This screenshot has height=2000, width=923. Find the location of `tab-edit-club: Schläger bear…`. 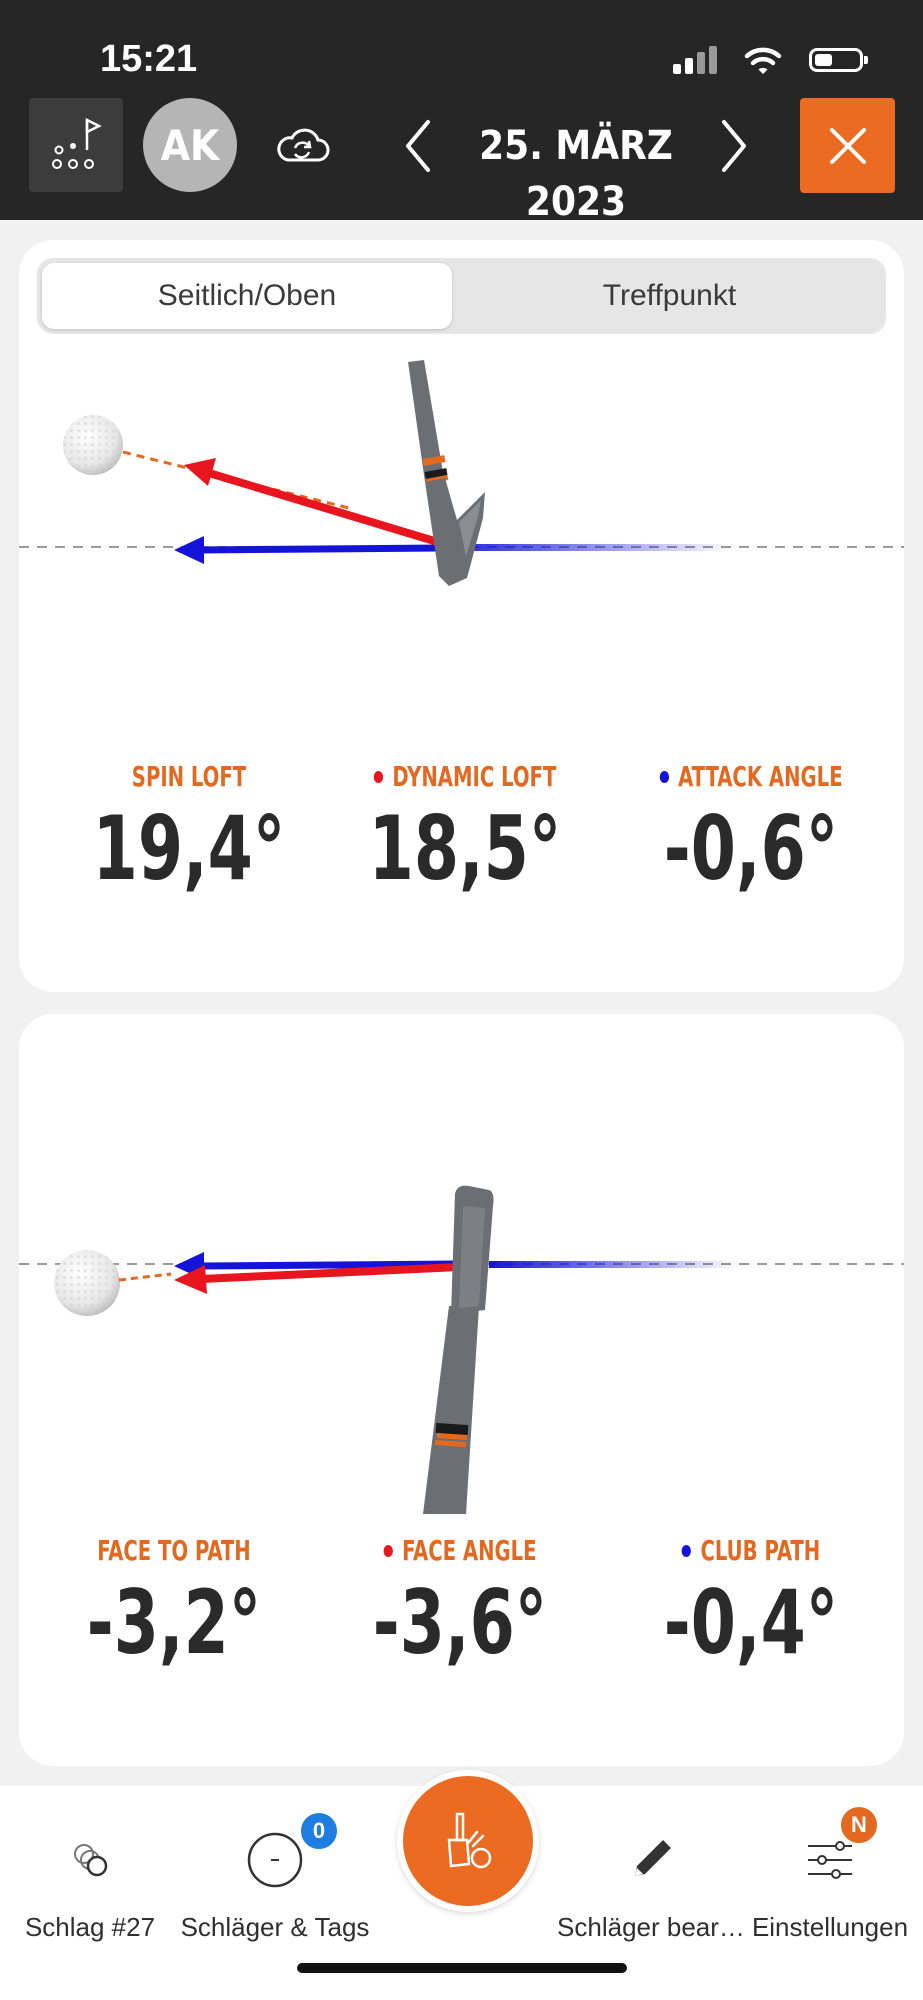

tab-edit-club: Schläger bear… is located at coordinates (651, 1879).